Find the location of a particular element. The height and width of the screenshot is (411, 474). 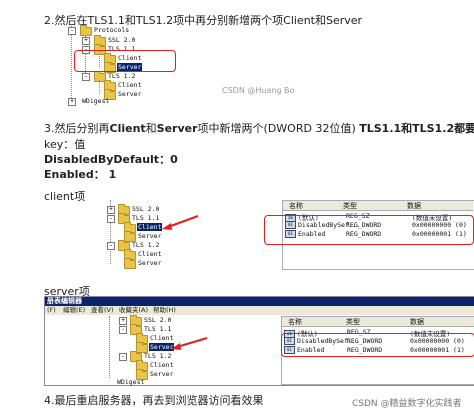

window-title: 册表编辑器 is located at coordinates (64, 301).